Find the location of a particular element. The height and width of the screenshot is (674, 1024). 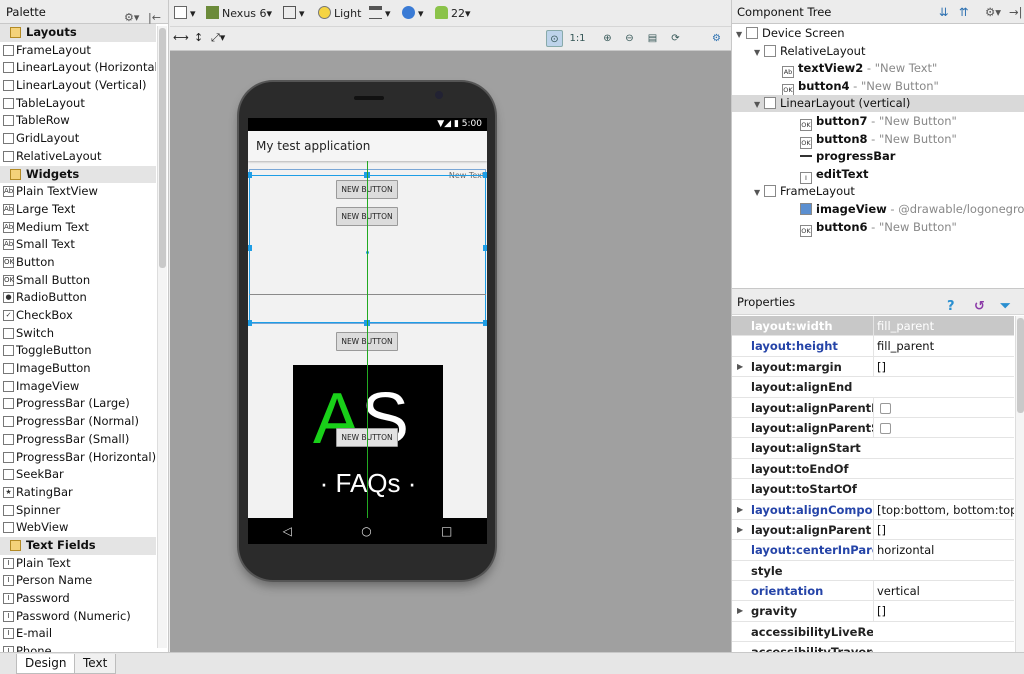

tab-text: Text is located at coordinates (95, 664).